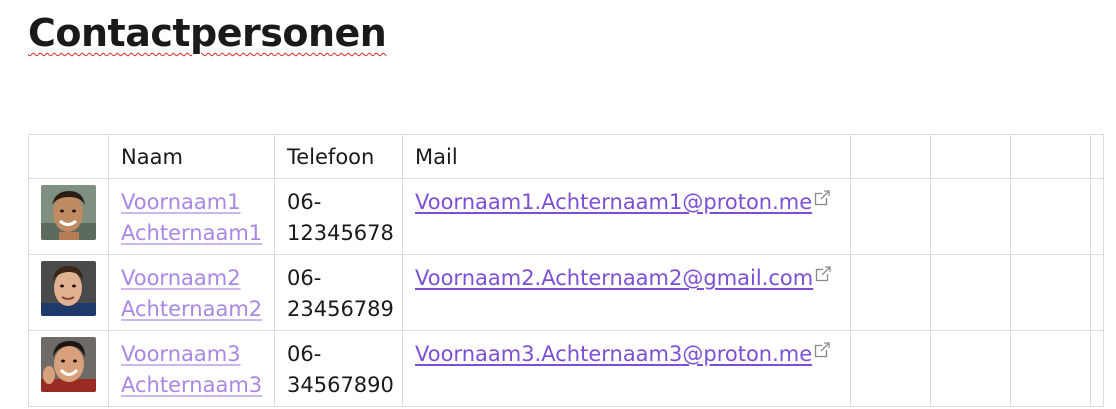 This screenshot has width=1116, height=409. Describe the element at coordinates (207, 33) in the screenshot. I see `page-title: Contactpersonen` at that location.